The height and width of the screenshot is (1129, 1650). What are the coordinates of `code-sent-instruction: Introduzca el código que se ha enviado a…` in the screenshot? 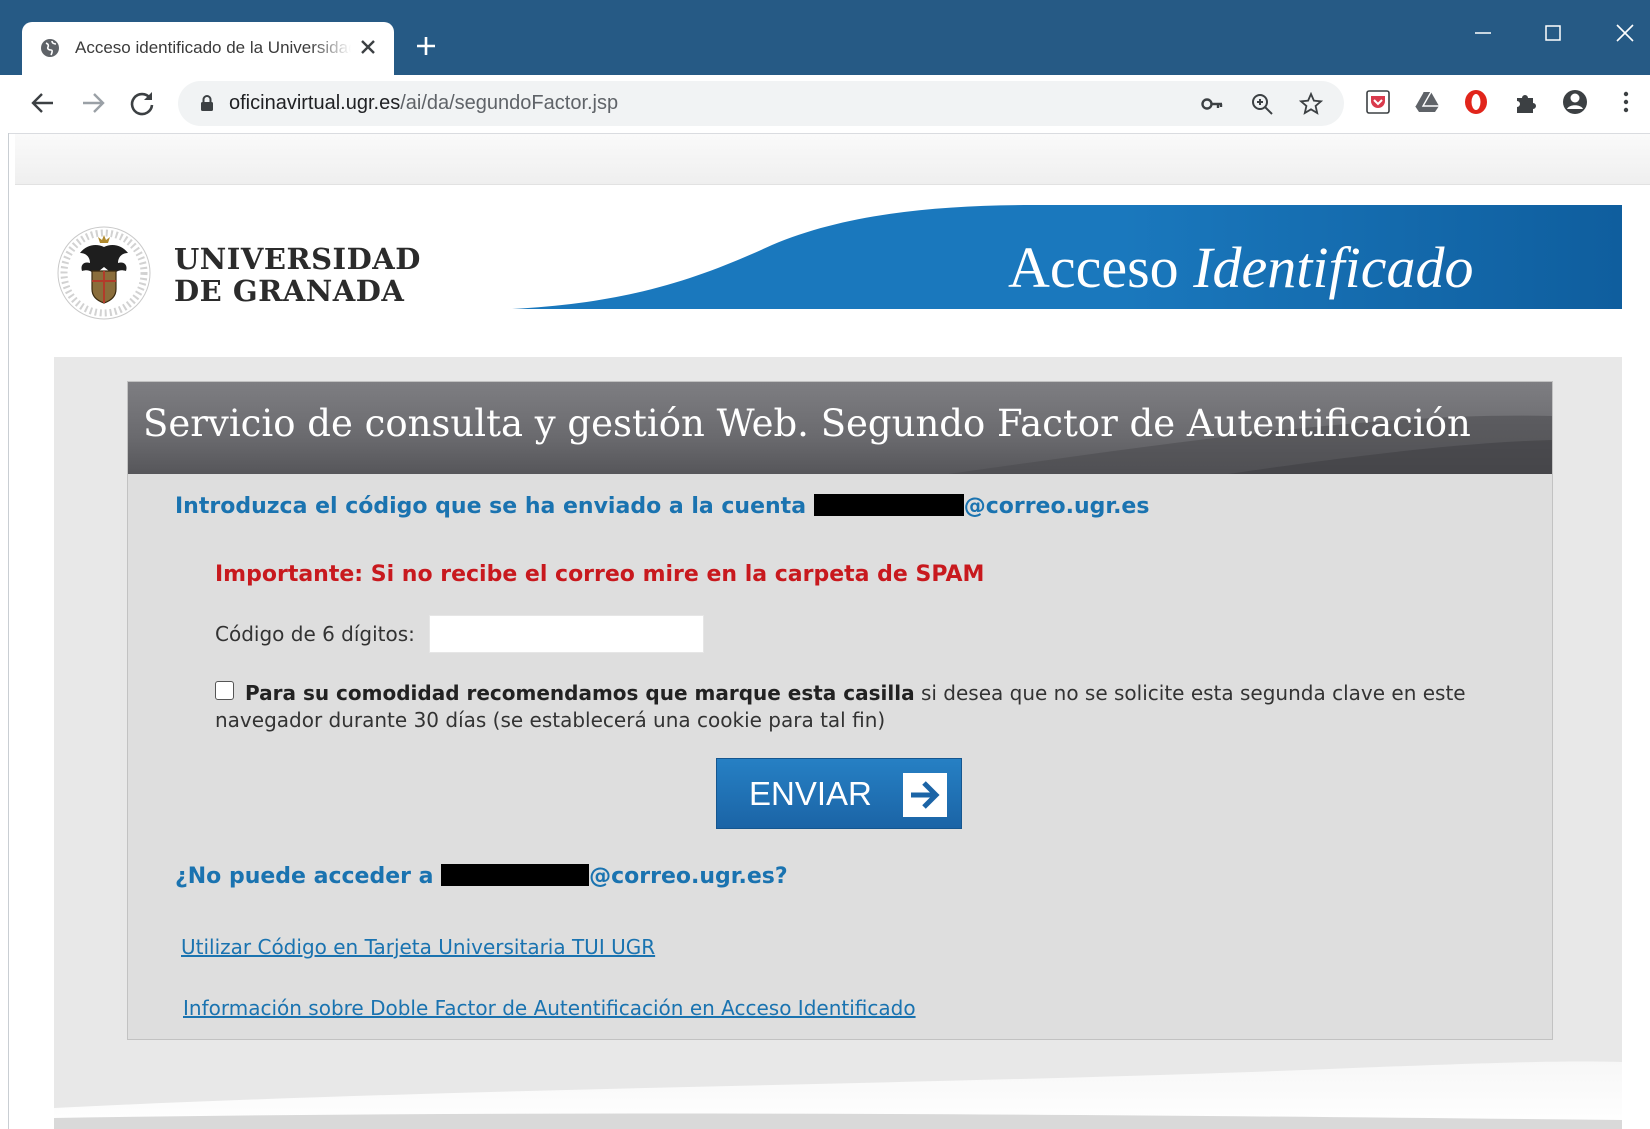 It's located at (662, 506).